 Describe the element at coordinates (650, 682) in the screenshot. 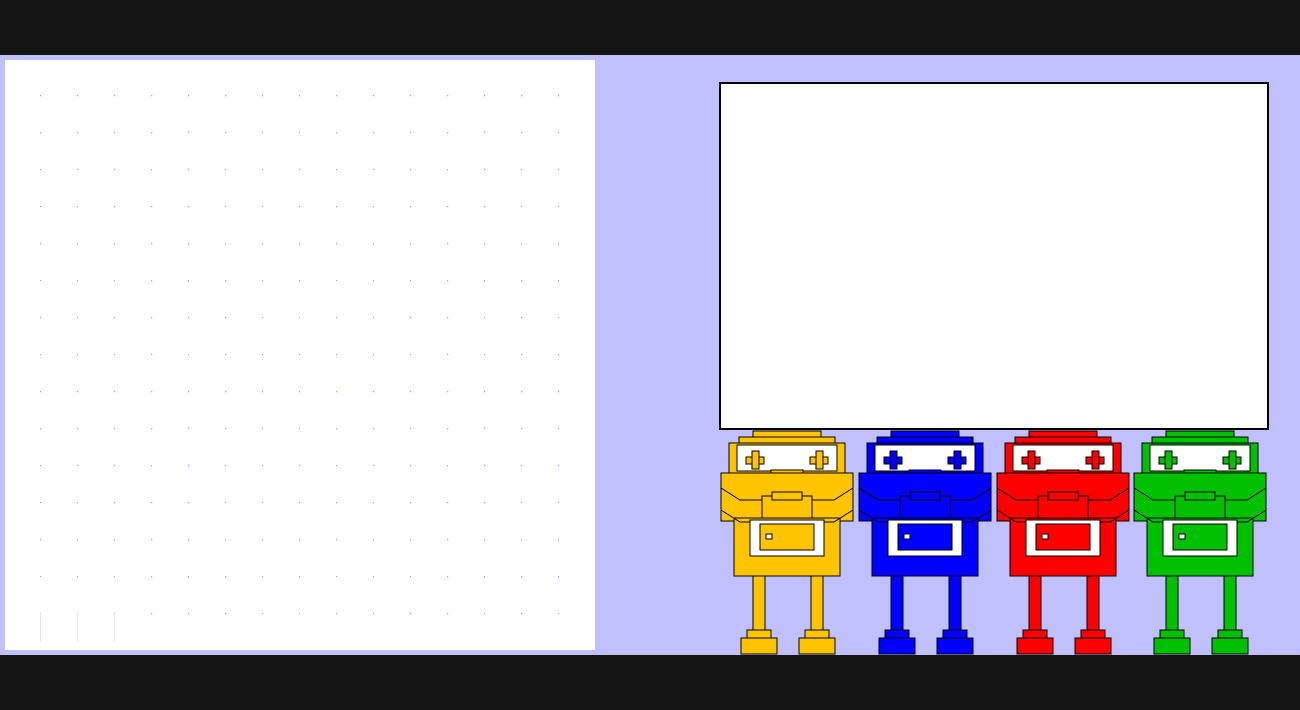

I see `bottom-bar` at that location.